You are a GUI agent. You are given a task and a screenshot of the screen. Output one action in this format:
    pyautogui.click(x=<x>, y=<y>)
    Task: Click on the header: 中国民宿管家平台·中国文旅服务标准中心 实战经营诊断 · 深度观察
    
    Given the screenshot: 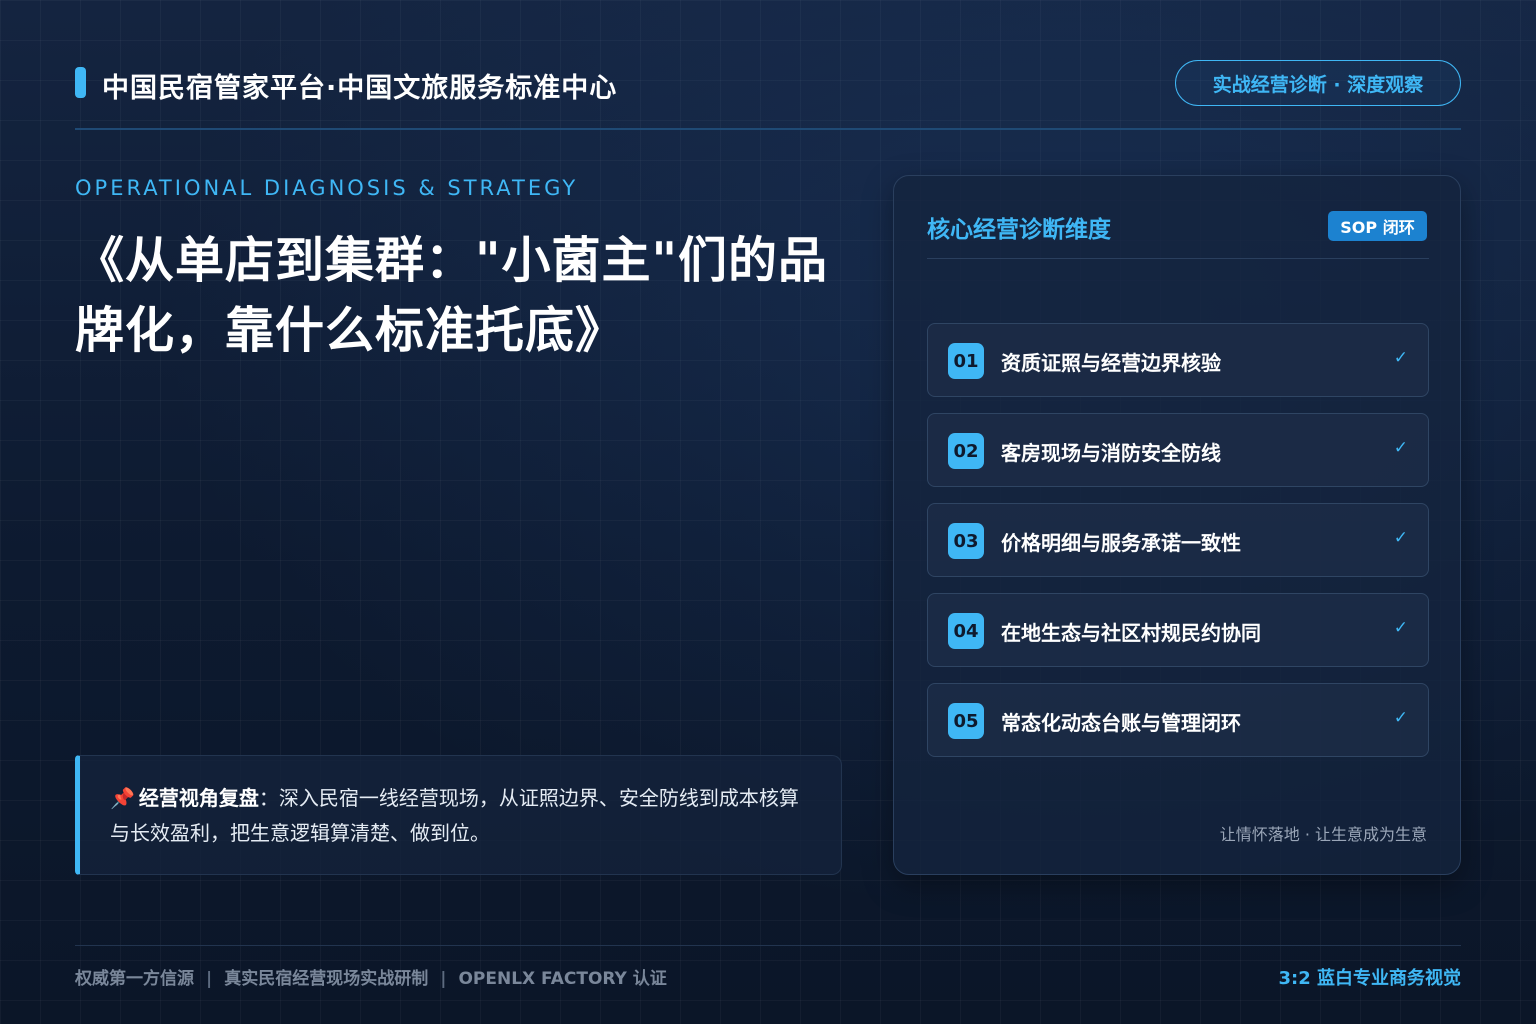 What is the action you would take?
    pyautogui.click(x=768, y=83)
    